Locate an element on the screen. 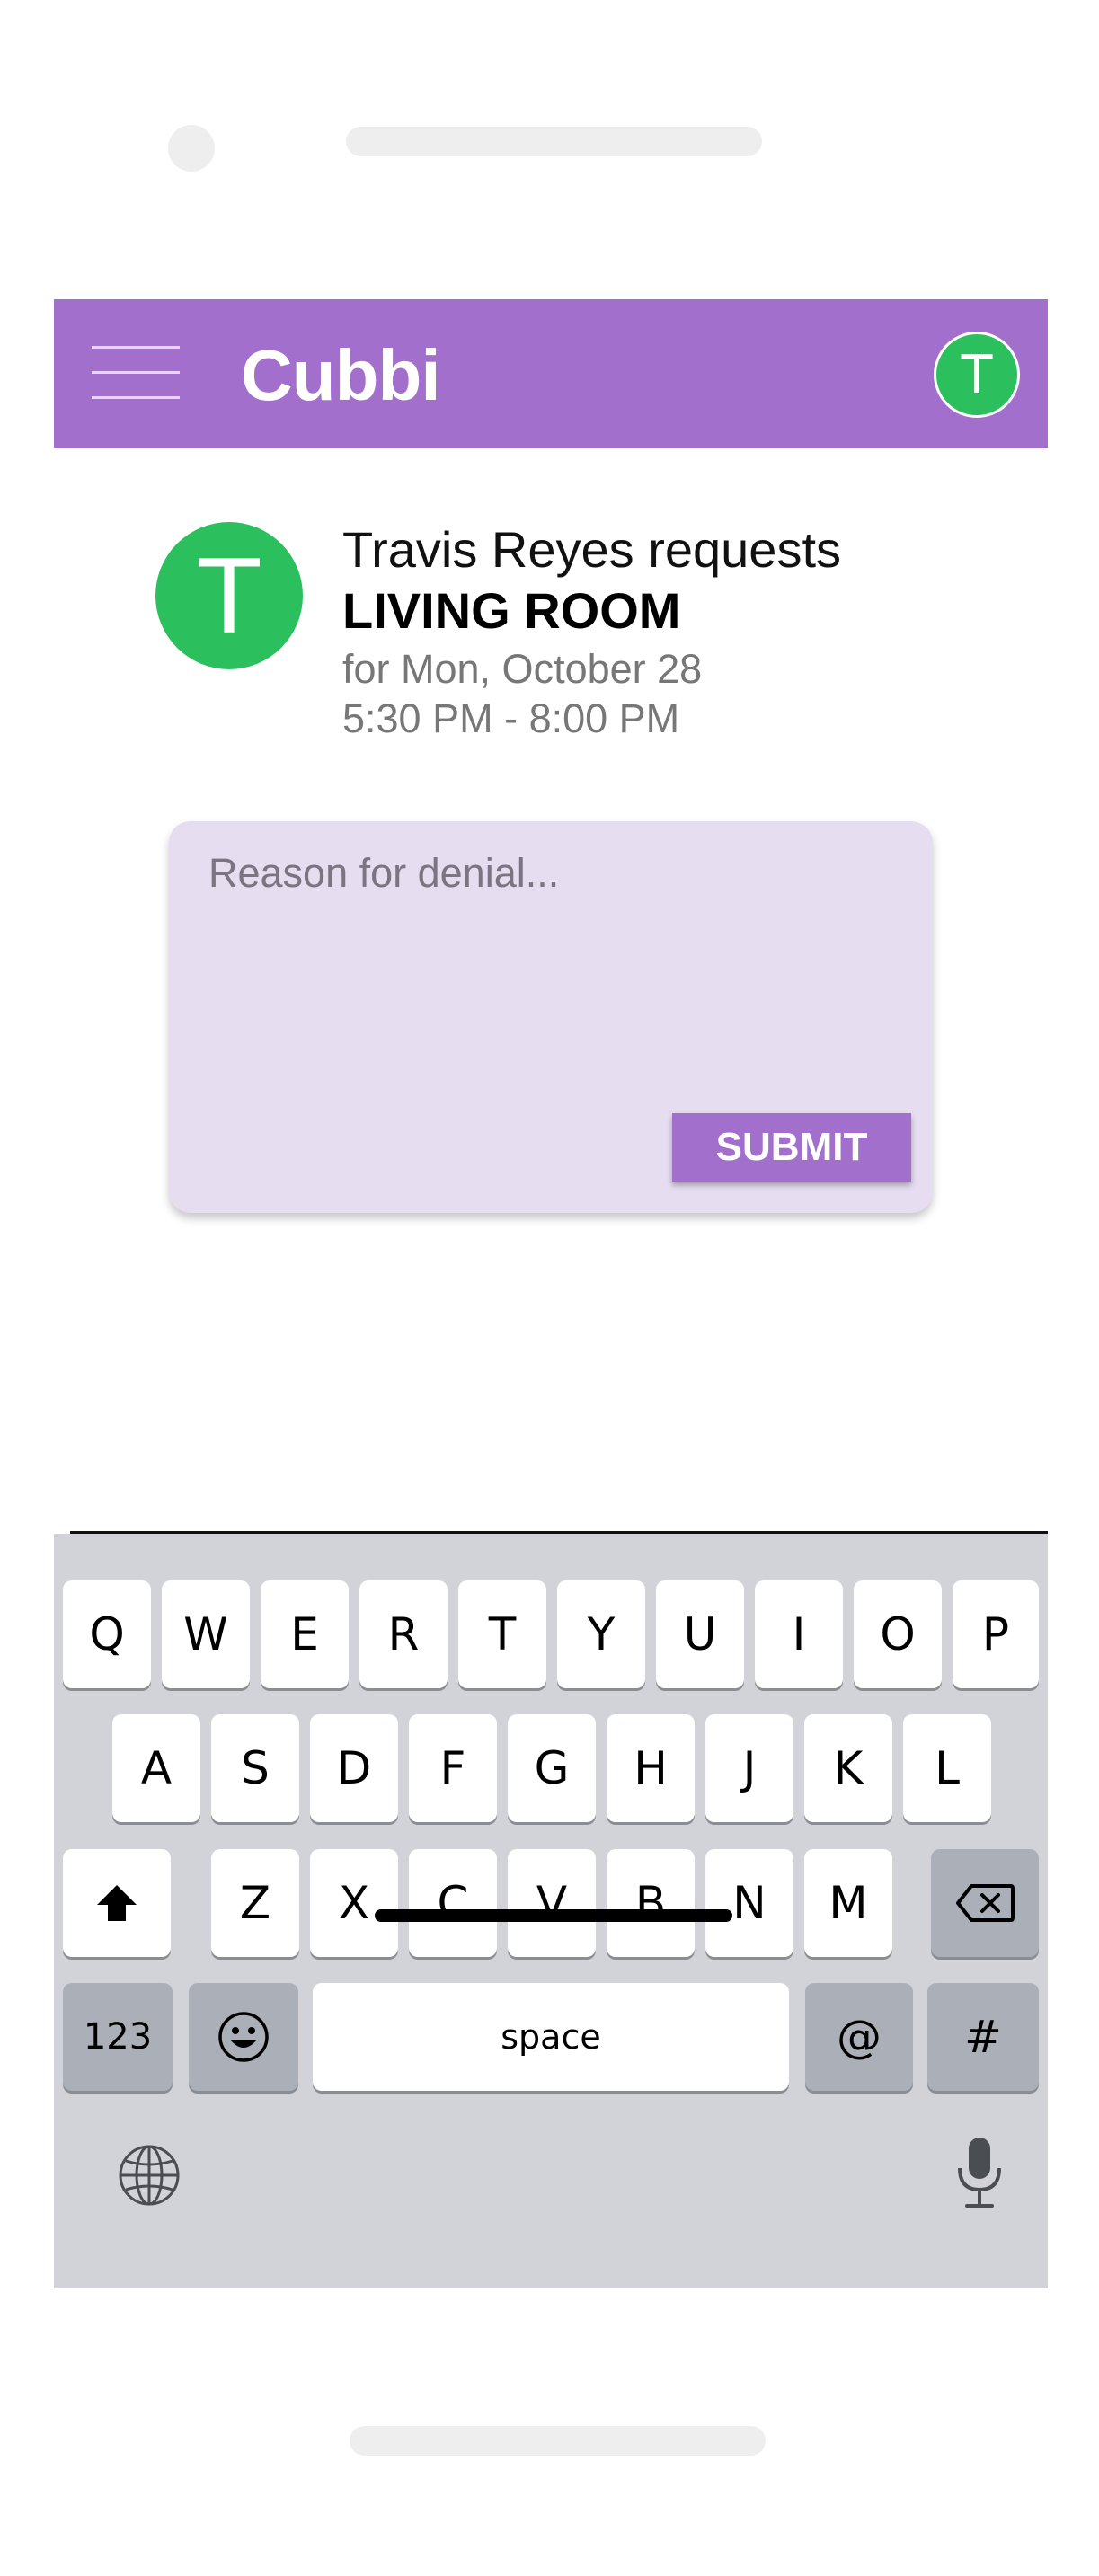  key-o: O is located at coordinates (898, 1634).